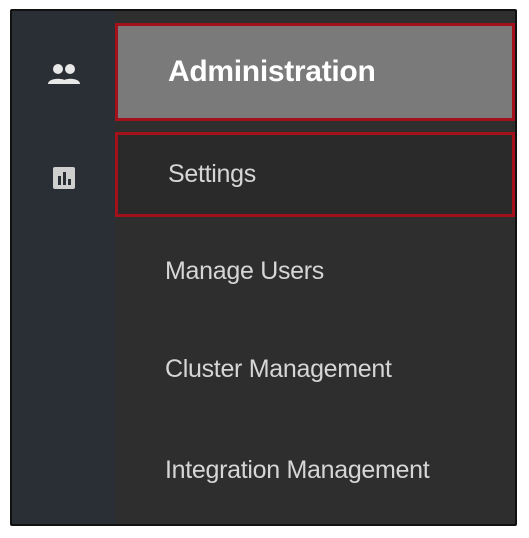 The height and width of the screenshot is (538, 529). What do you see at coordinates (272, 71) in the screenshot?
I see `menu-item-label: Administration` at bounding box center [272, 71].